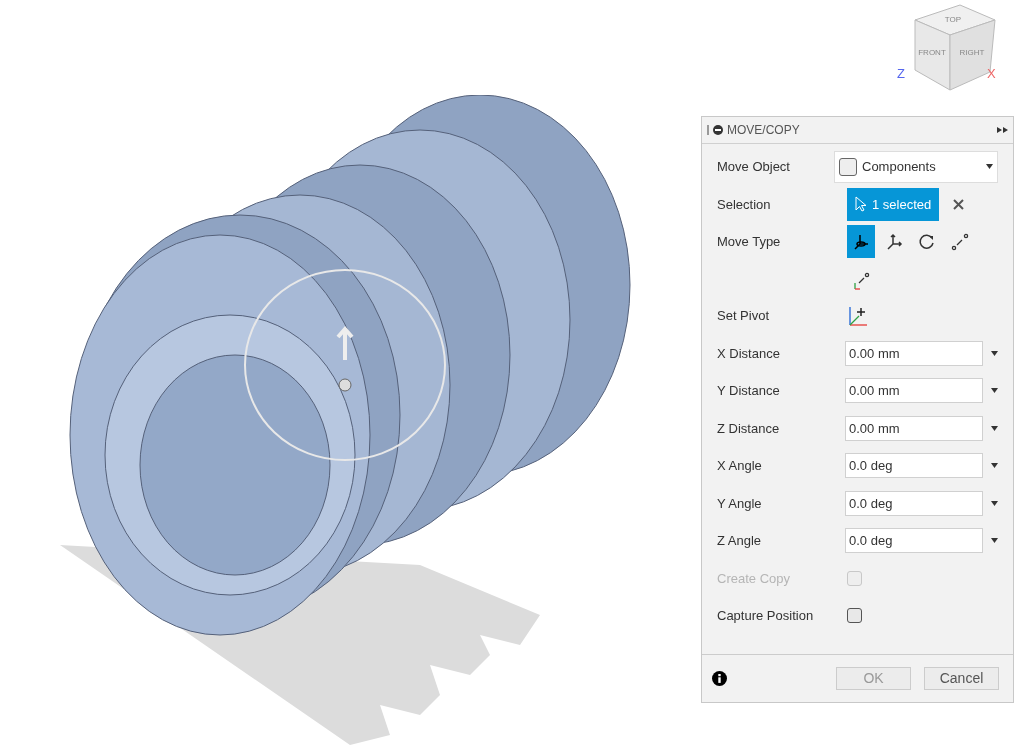 The height and width of the screenshot is (755, 1017). What do you see at coordinates (749, 353) in the screenshot?
I see `field-label: X Distance` at bounding box center [749, 353].